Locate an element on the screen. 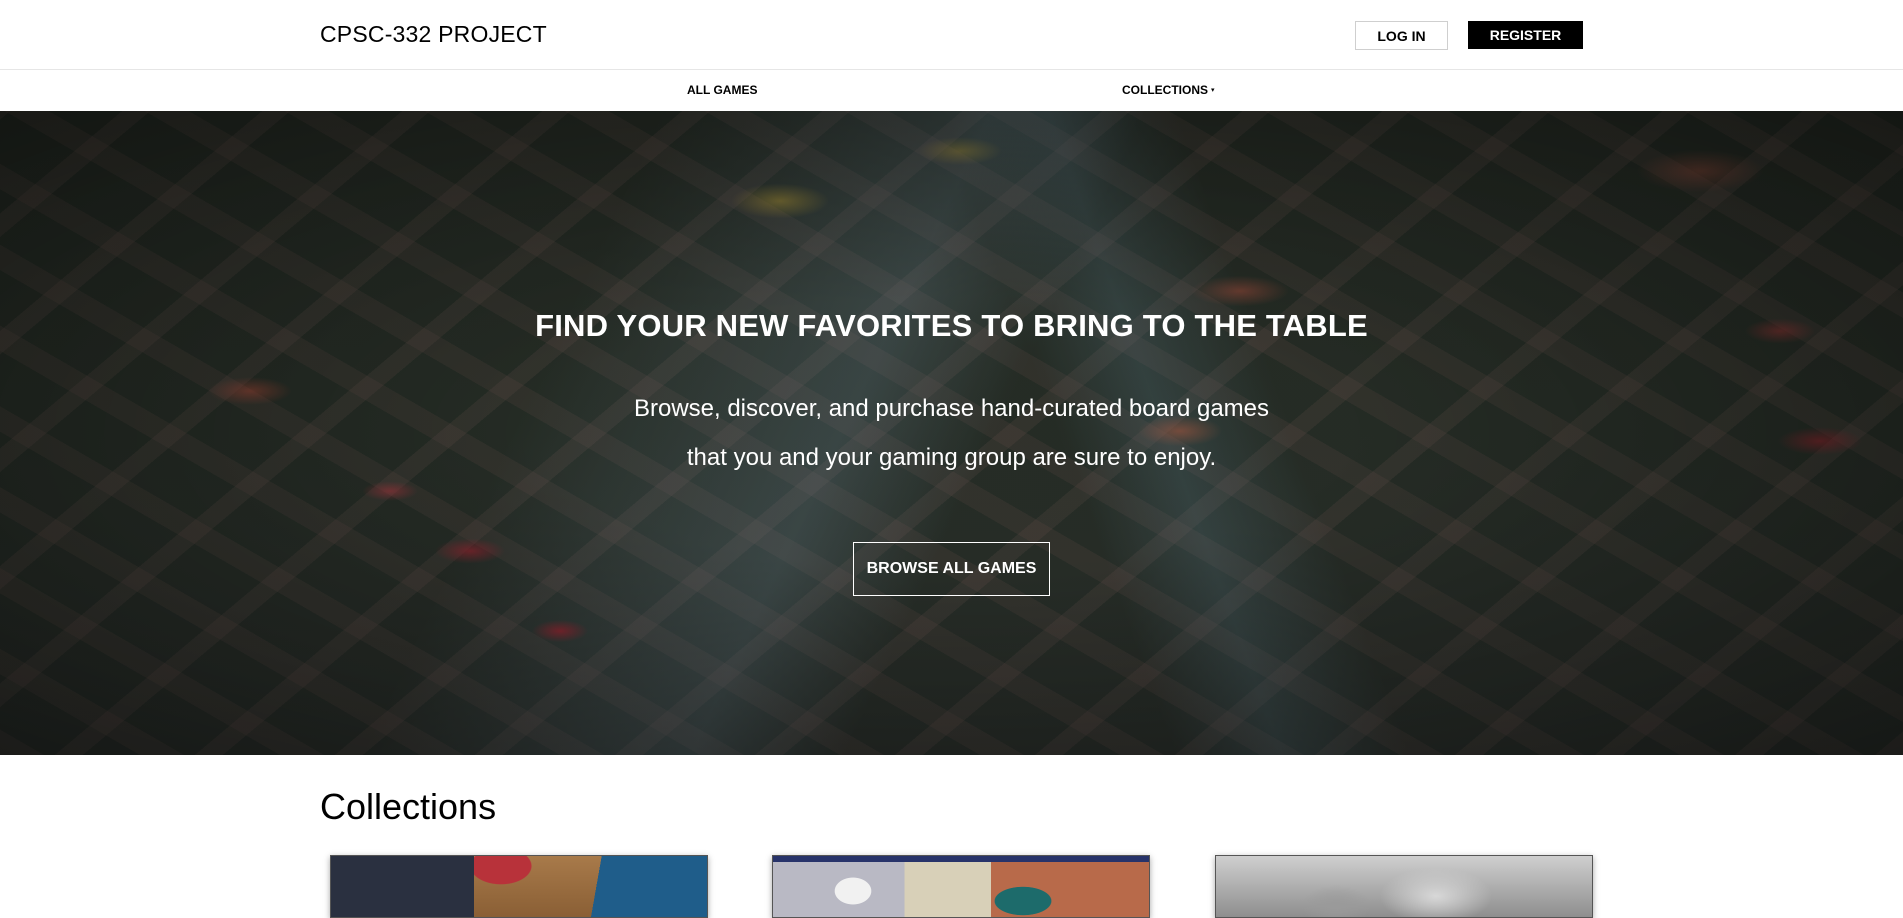 The height and width of the screenshot is (918, 1903). register-button: REGISTER is located at coordinates (1525, 35).